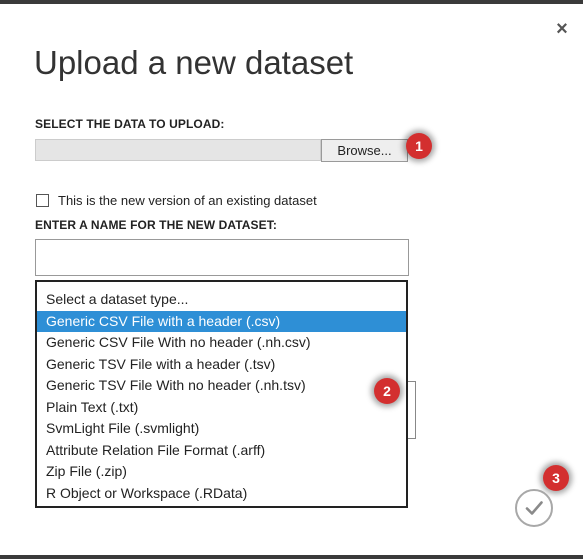  Describe the element at coordinates (178, 150) in the screenshot. I see `file-path-field` at that location.